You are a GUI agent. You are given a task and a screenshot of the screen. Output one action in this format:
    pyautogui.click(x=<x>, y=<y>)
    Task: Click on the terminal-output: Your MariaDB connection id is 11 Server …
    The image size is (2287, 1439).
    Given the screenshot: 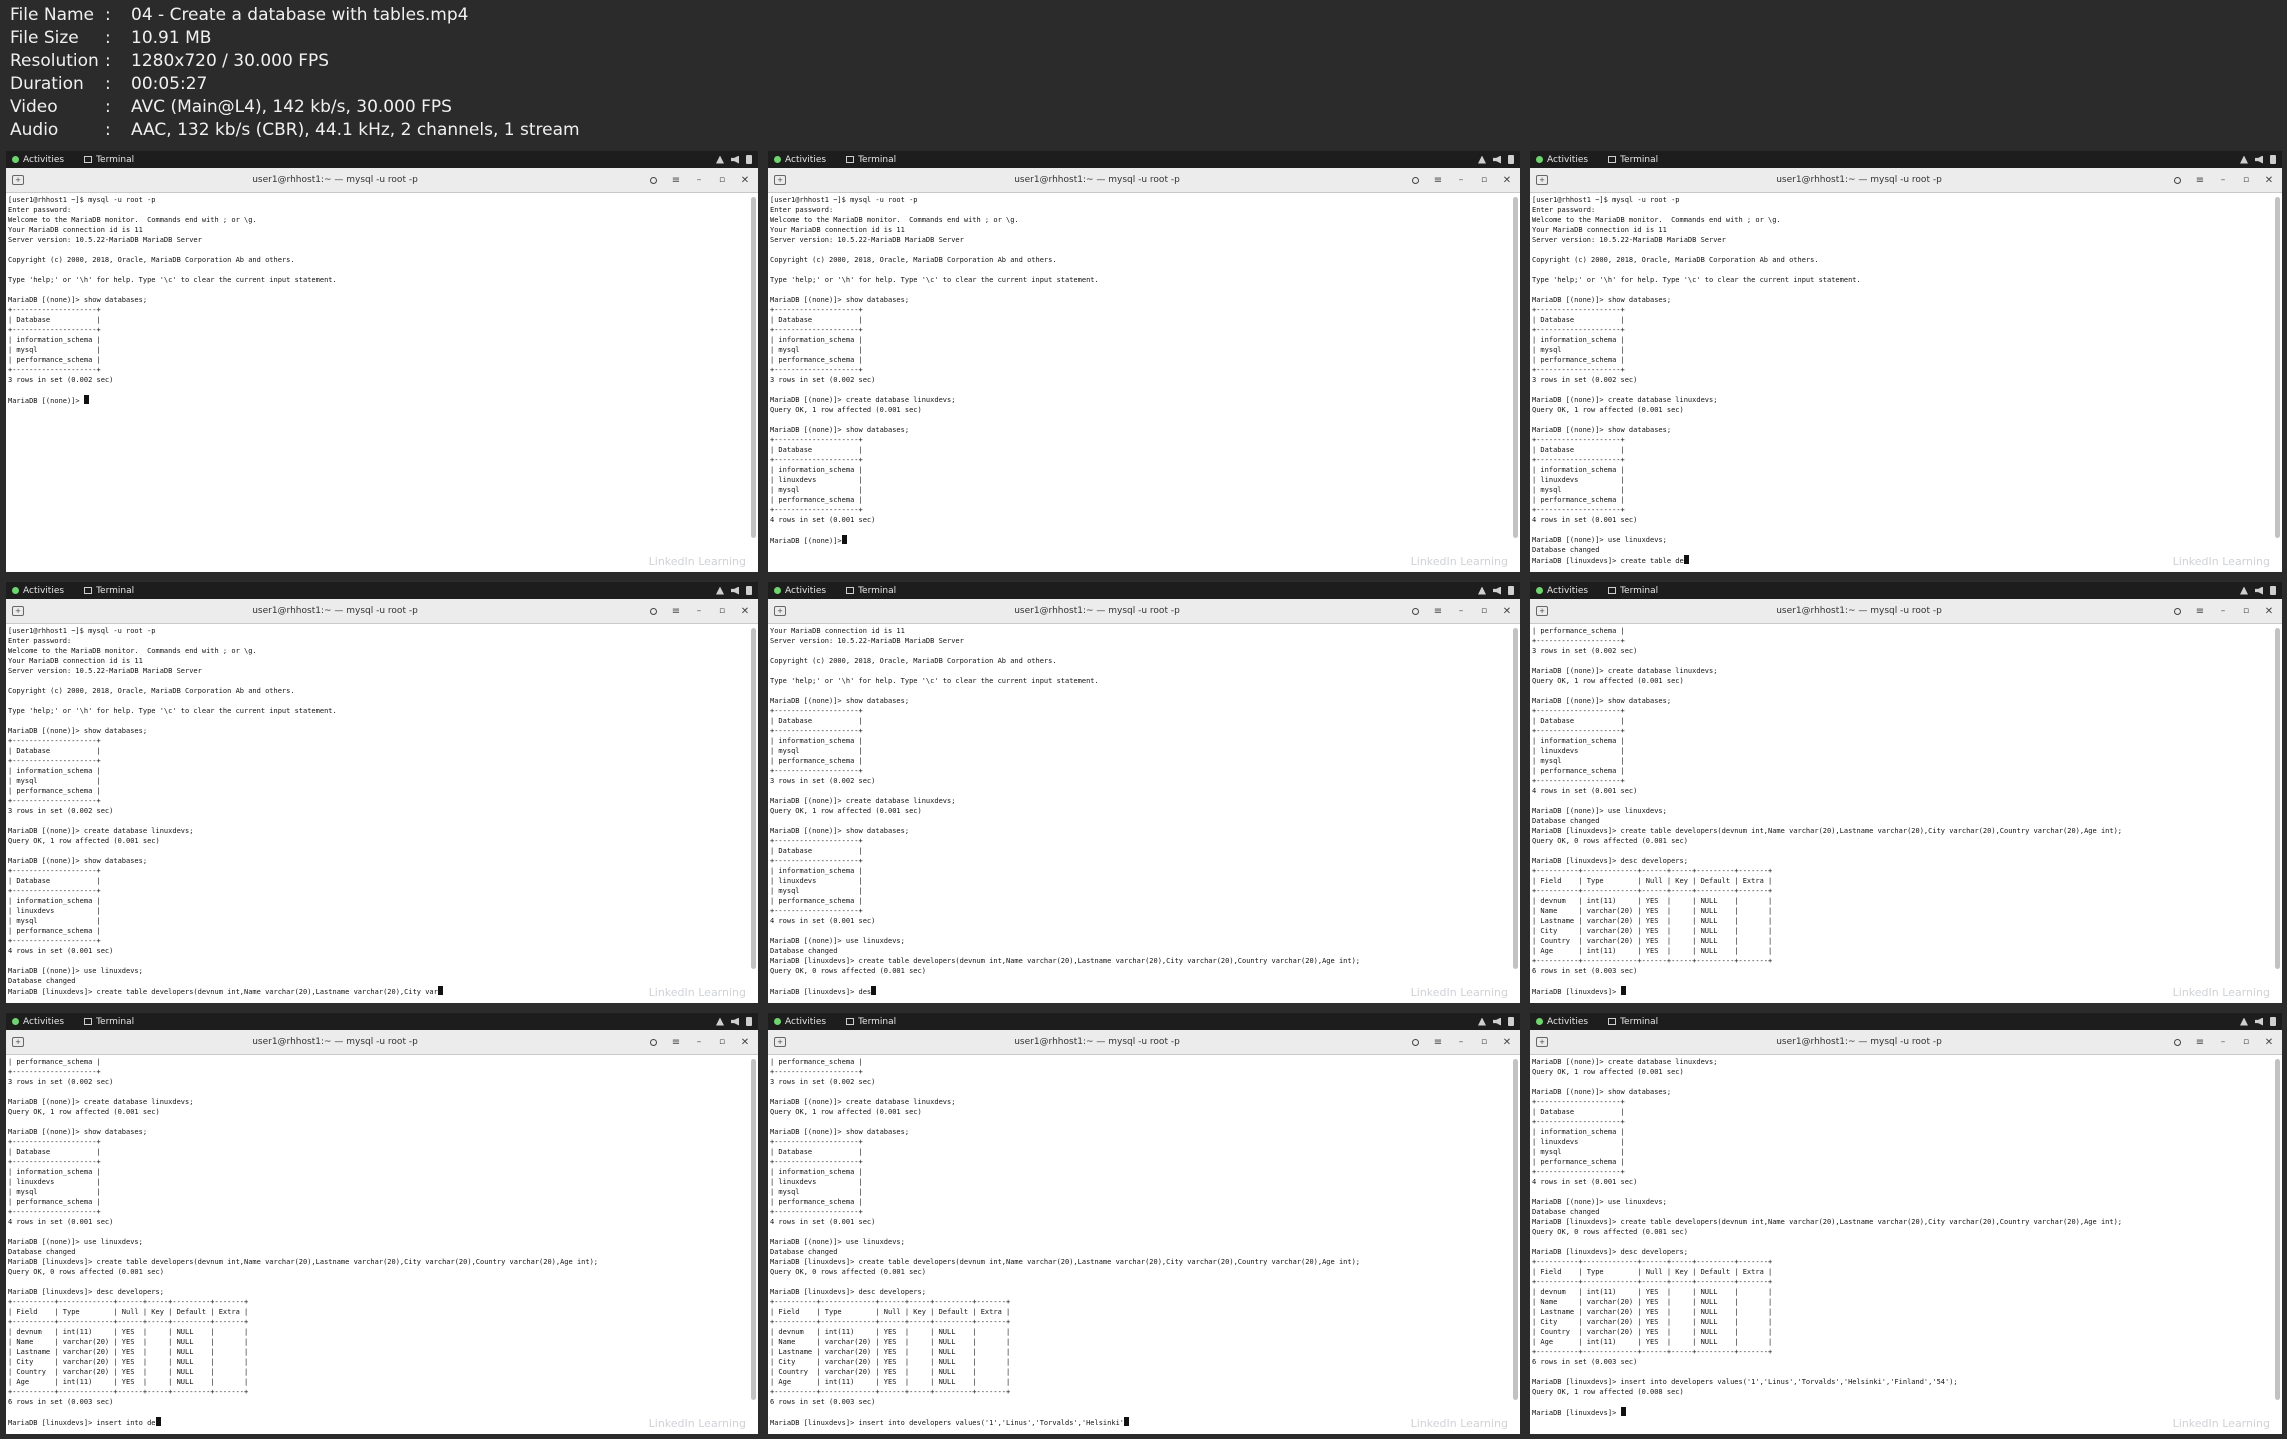 What is the action you would take?
    pyautogui.click(x=1144, y=813)
    